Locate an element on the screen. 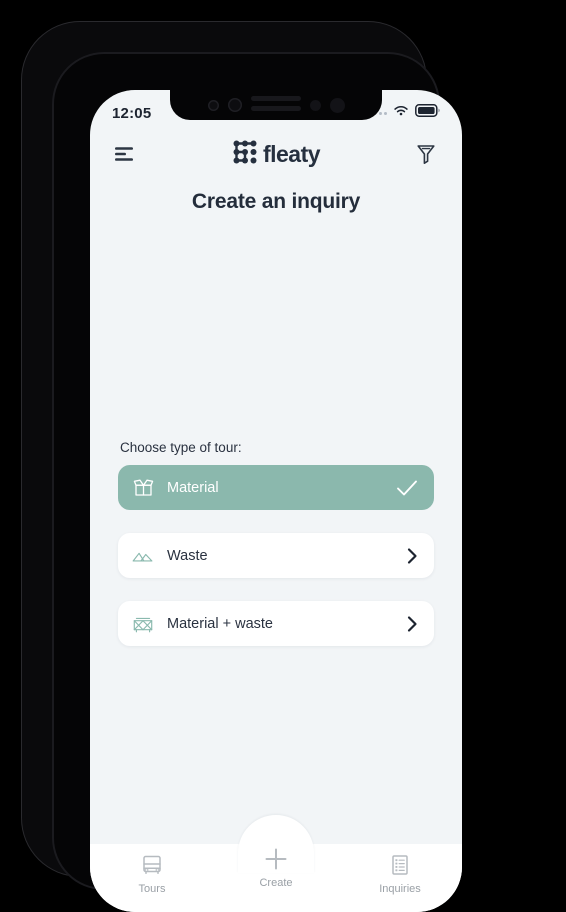  nav-item-create: Create is located at coordinates (276, 866).